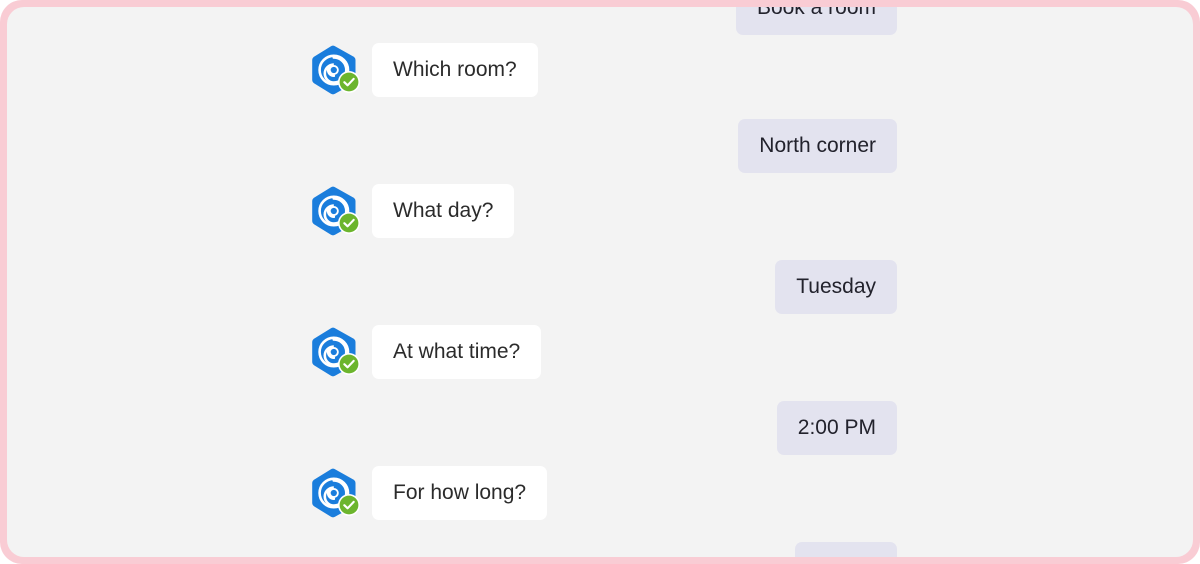 Image resolution: width=1200 pixels, height=564 pixels. I want to click on chat-message-1-hour: 1 hour, so click(846, 549).